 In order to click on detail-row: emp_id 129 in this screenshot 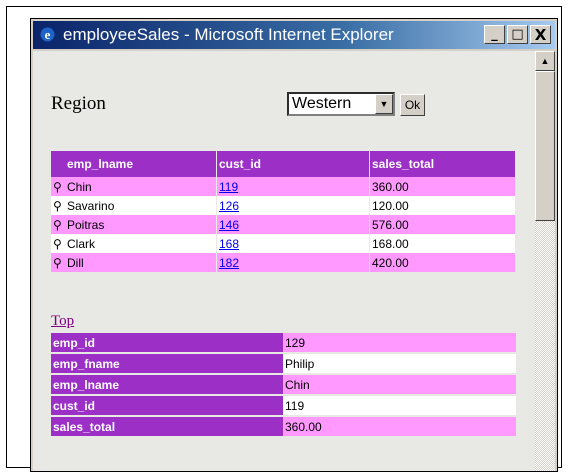, I will do `click(283, 343)`.